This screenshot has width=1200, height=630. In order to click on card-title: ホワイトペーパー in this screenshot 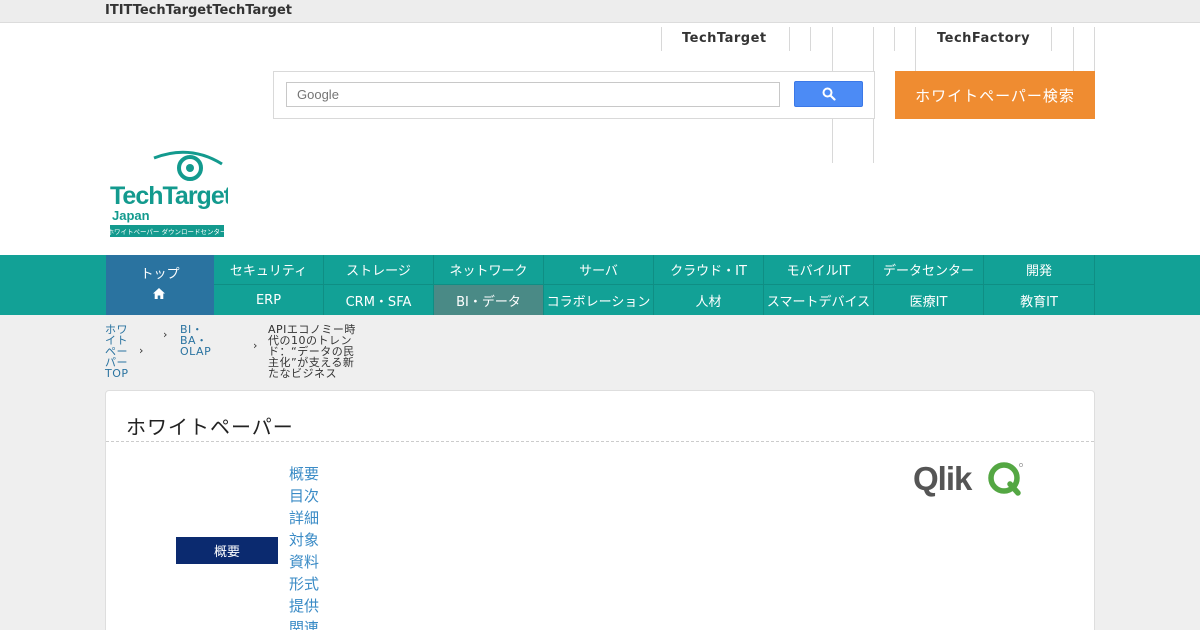, I will do `click(210, 427)`.